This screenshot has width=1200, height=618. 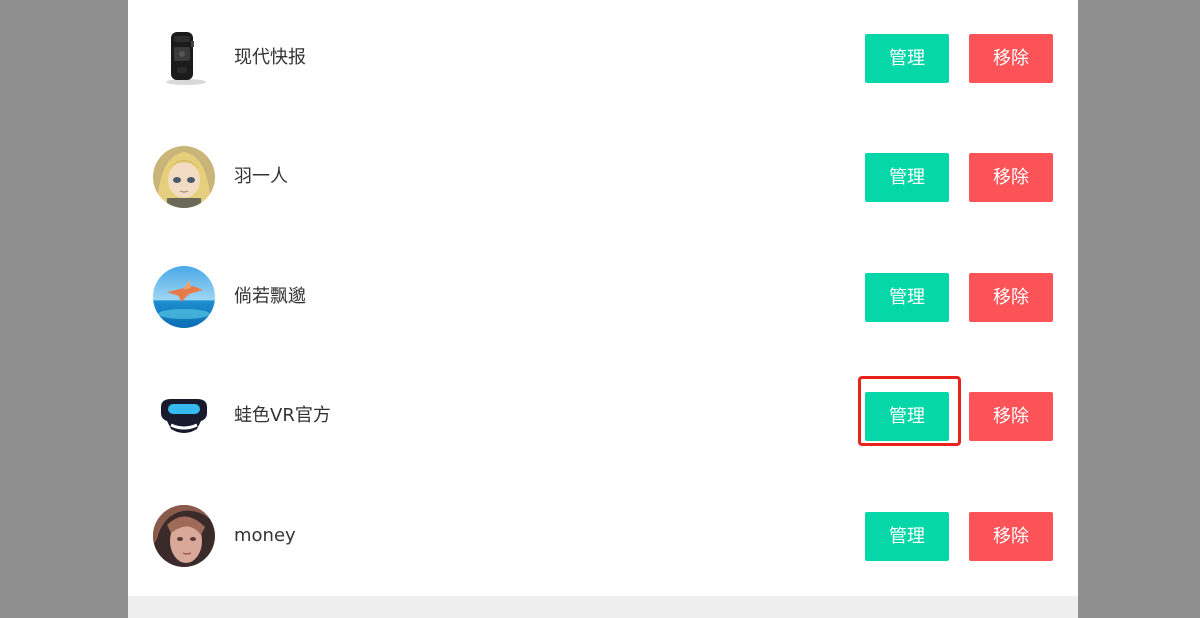 I want to click on vr-headset-logo-icon, so click(x=184, y=416).